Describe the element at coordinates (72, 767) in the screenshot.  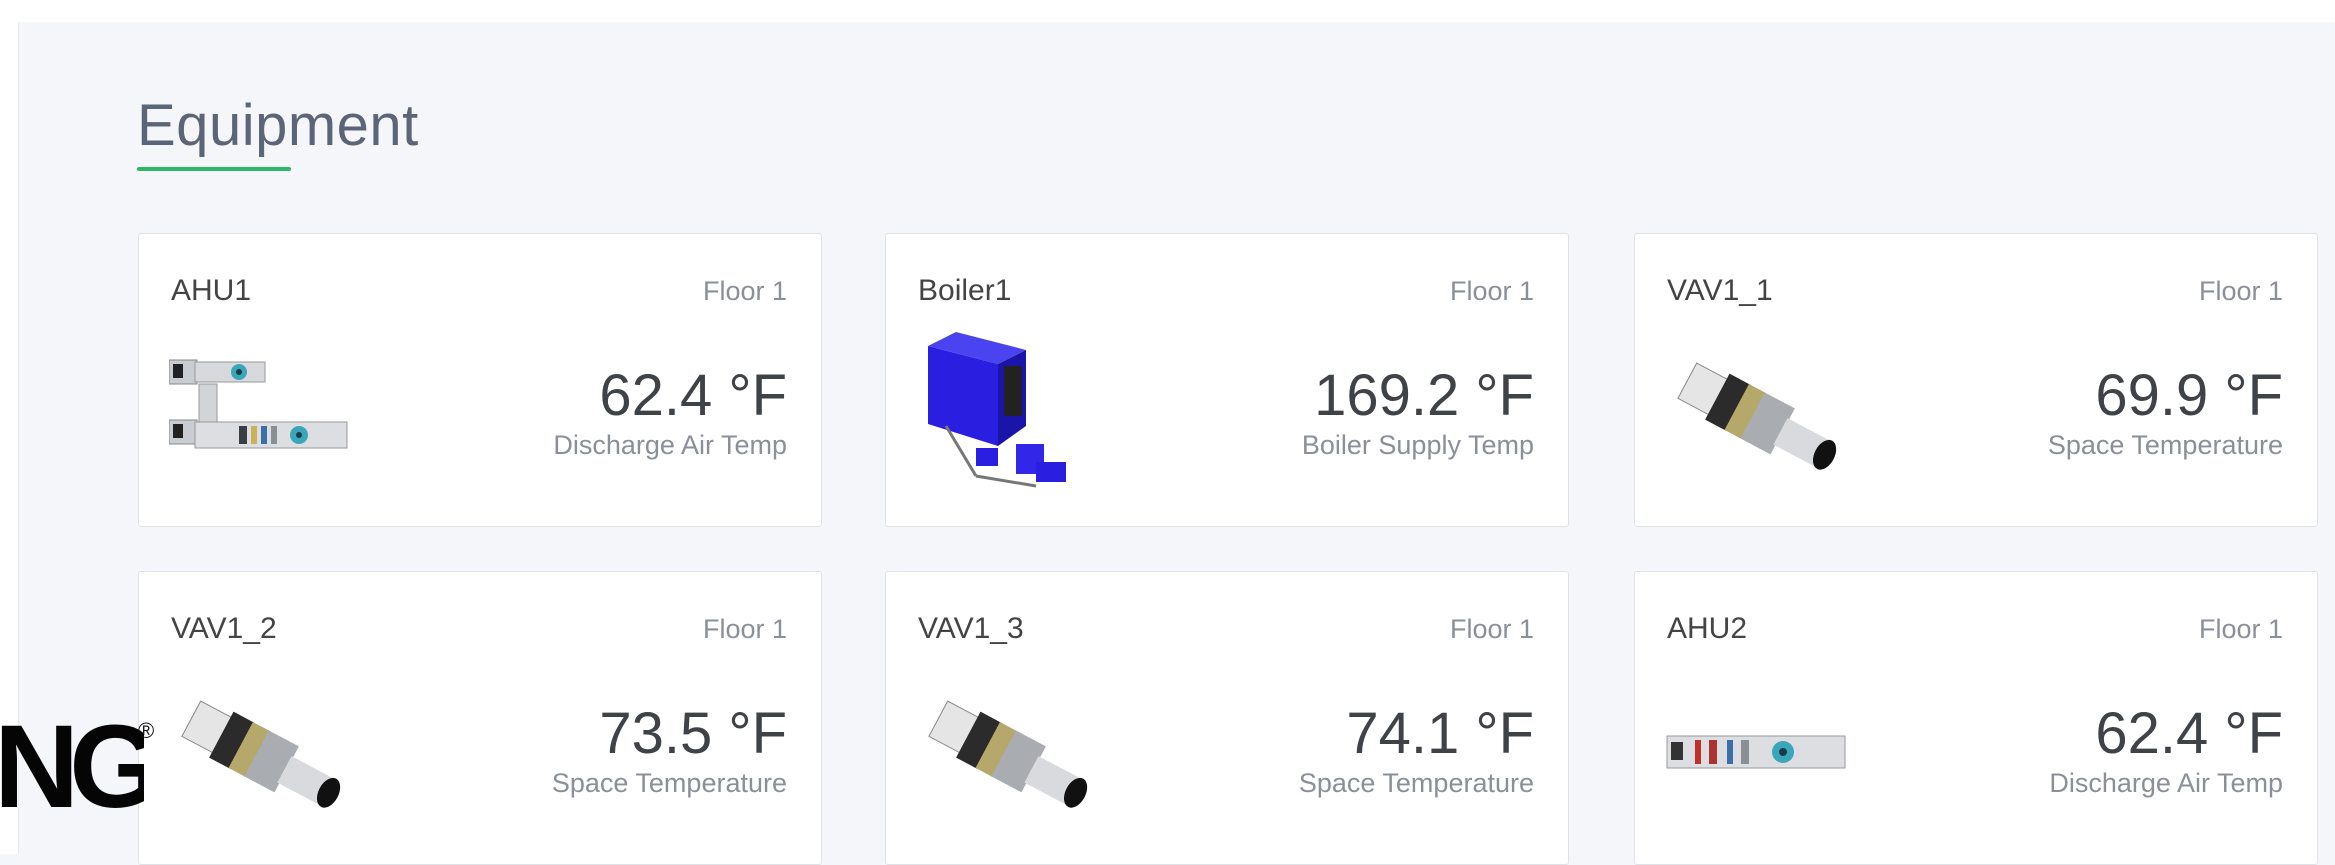
I see `brand-logo: NG` at that location.